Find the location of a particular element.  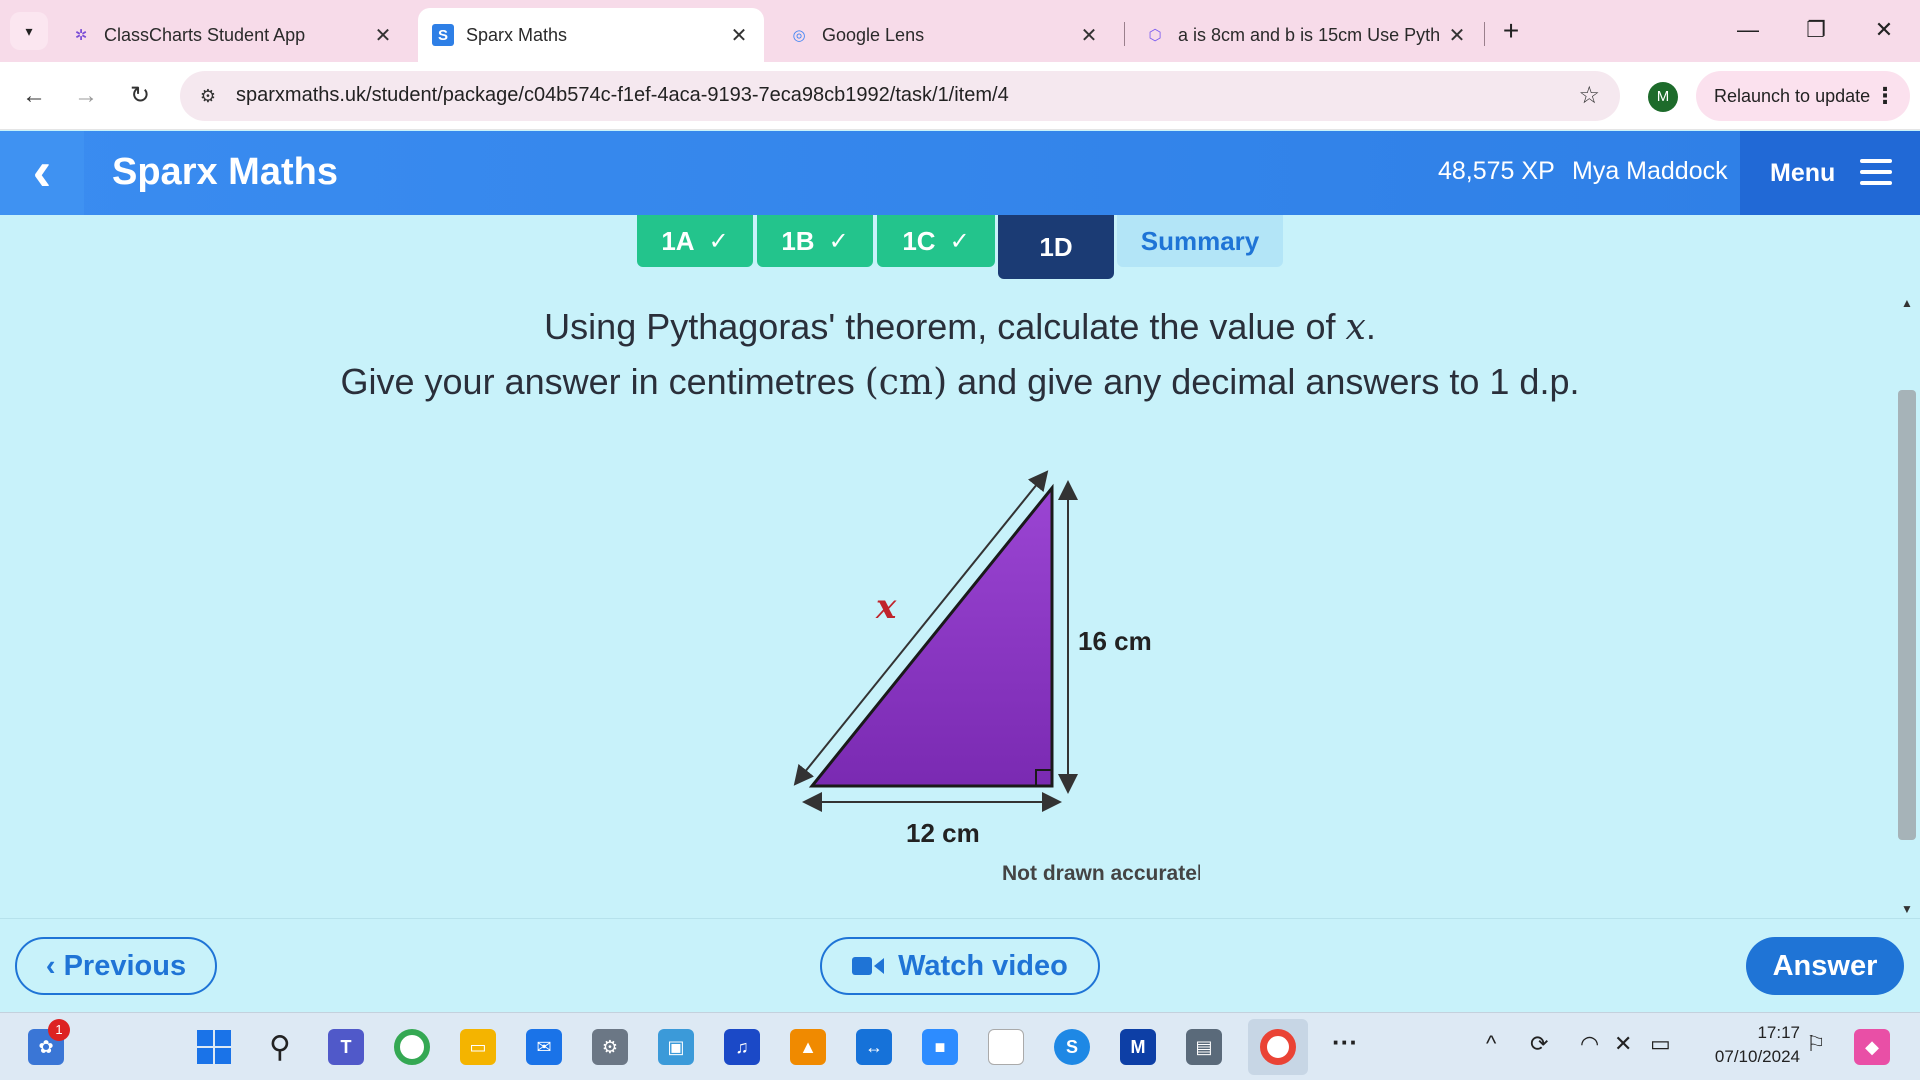

hamburger-icon is located at coordinates (1876, 172).